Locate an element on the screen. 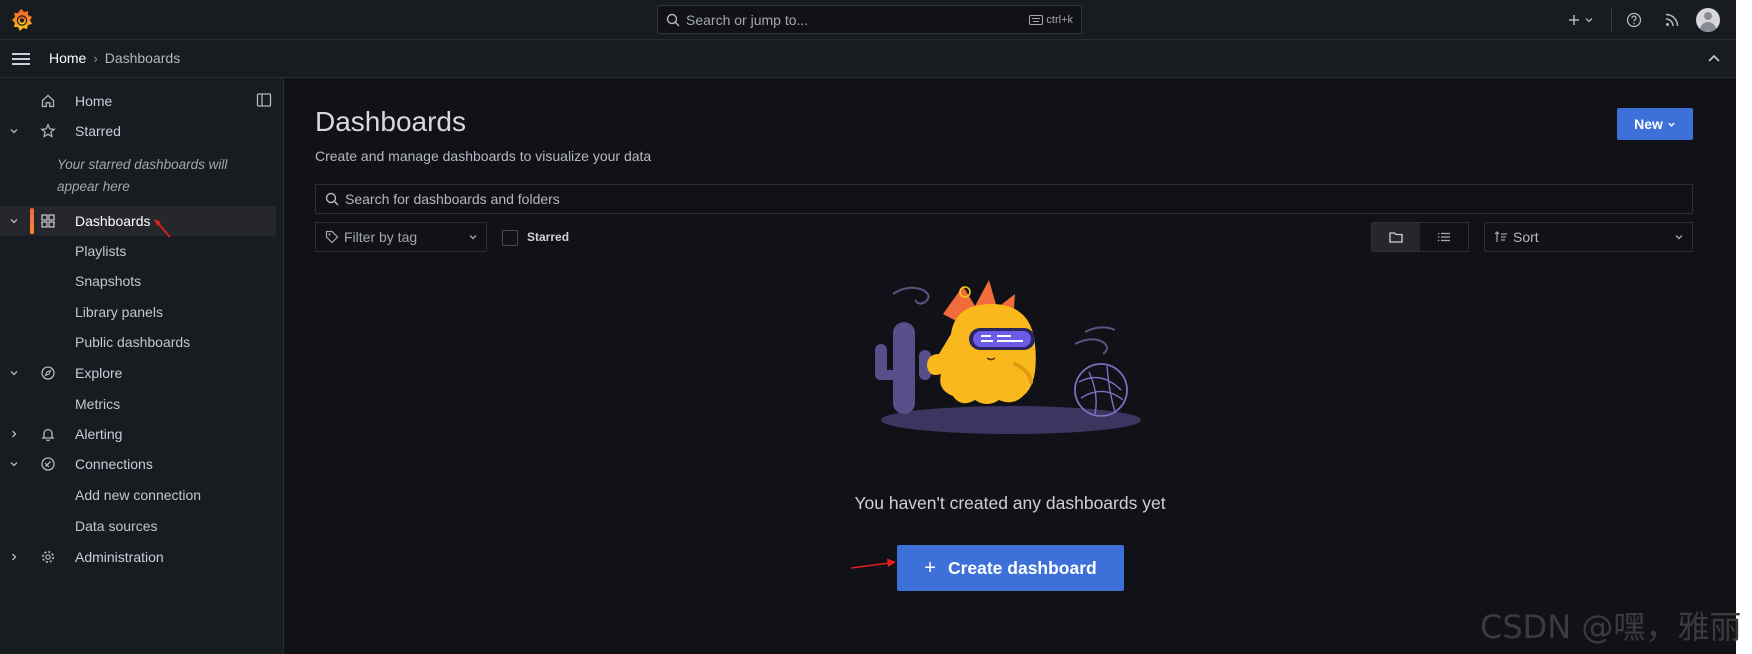  sidebar-item-label: Add new connection is located at coordinates (138, 495).